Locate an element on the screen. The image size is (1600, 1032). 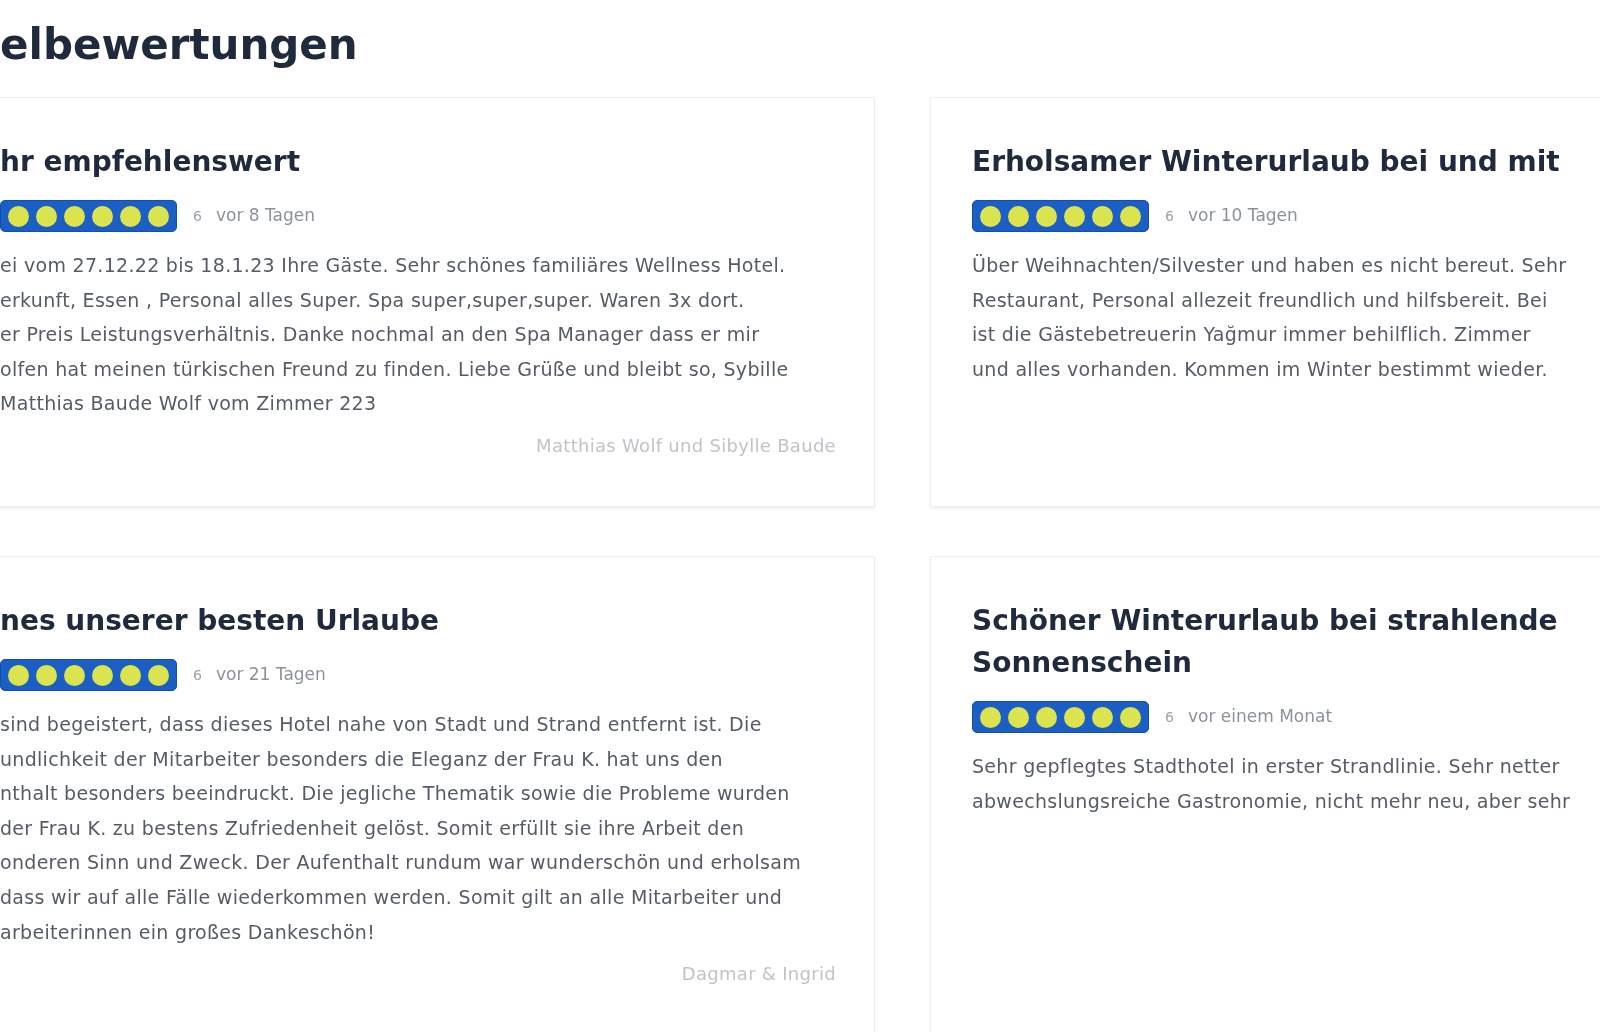
review-title: Erholsamer Winterurlaub bei und mit is located at coordinates (1266, 162).